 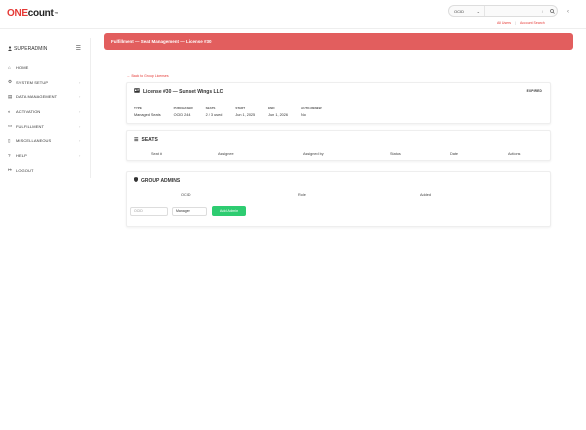 What do you see at coordinates (183, 108) in the screenshot?
I see `field-label: PURCHASER` at bounding box center [183, 108].